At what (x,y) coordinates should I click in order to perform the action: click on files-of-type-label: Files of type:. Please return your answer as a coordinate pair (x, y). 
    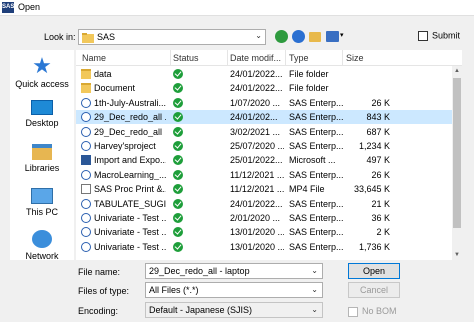
    Looking at the image, I should click on (104, 291).